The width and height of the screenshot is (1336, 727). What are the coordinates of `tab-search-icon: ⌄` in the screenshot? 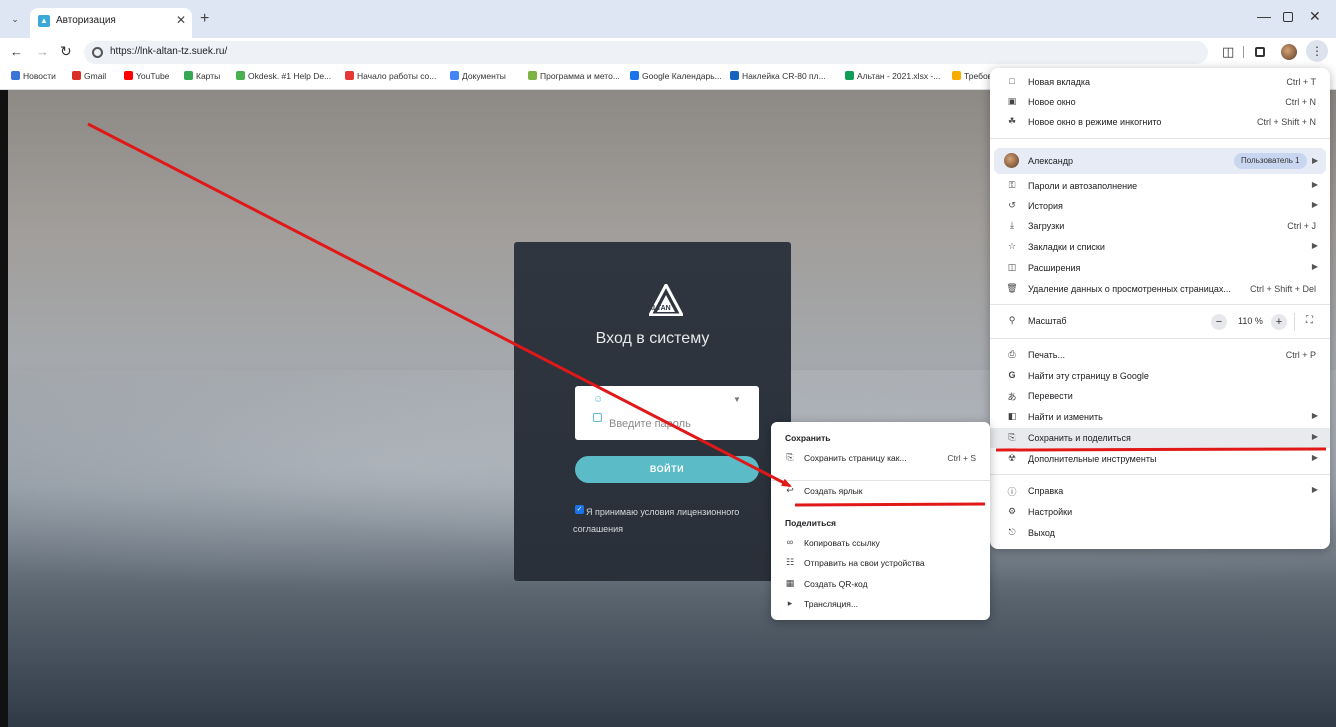 It's located at (15, 19).